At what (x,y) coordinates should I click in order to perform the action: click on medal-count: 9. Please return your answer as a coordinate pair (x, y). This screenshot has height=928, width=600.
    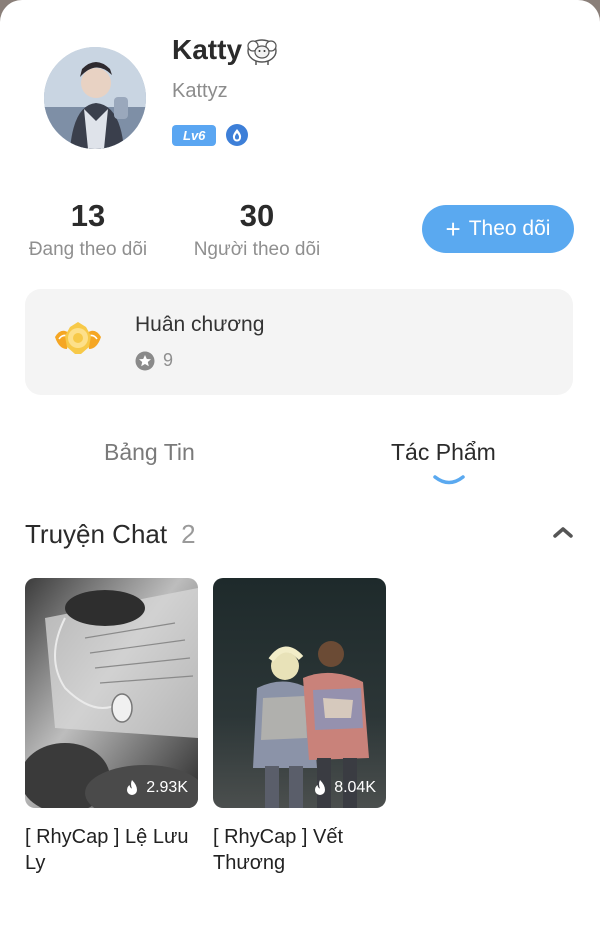
    Looking at the image, I should click on (154, 360).